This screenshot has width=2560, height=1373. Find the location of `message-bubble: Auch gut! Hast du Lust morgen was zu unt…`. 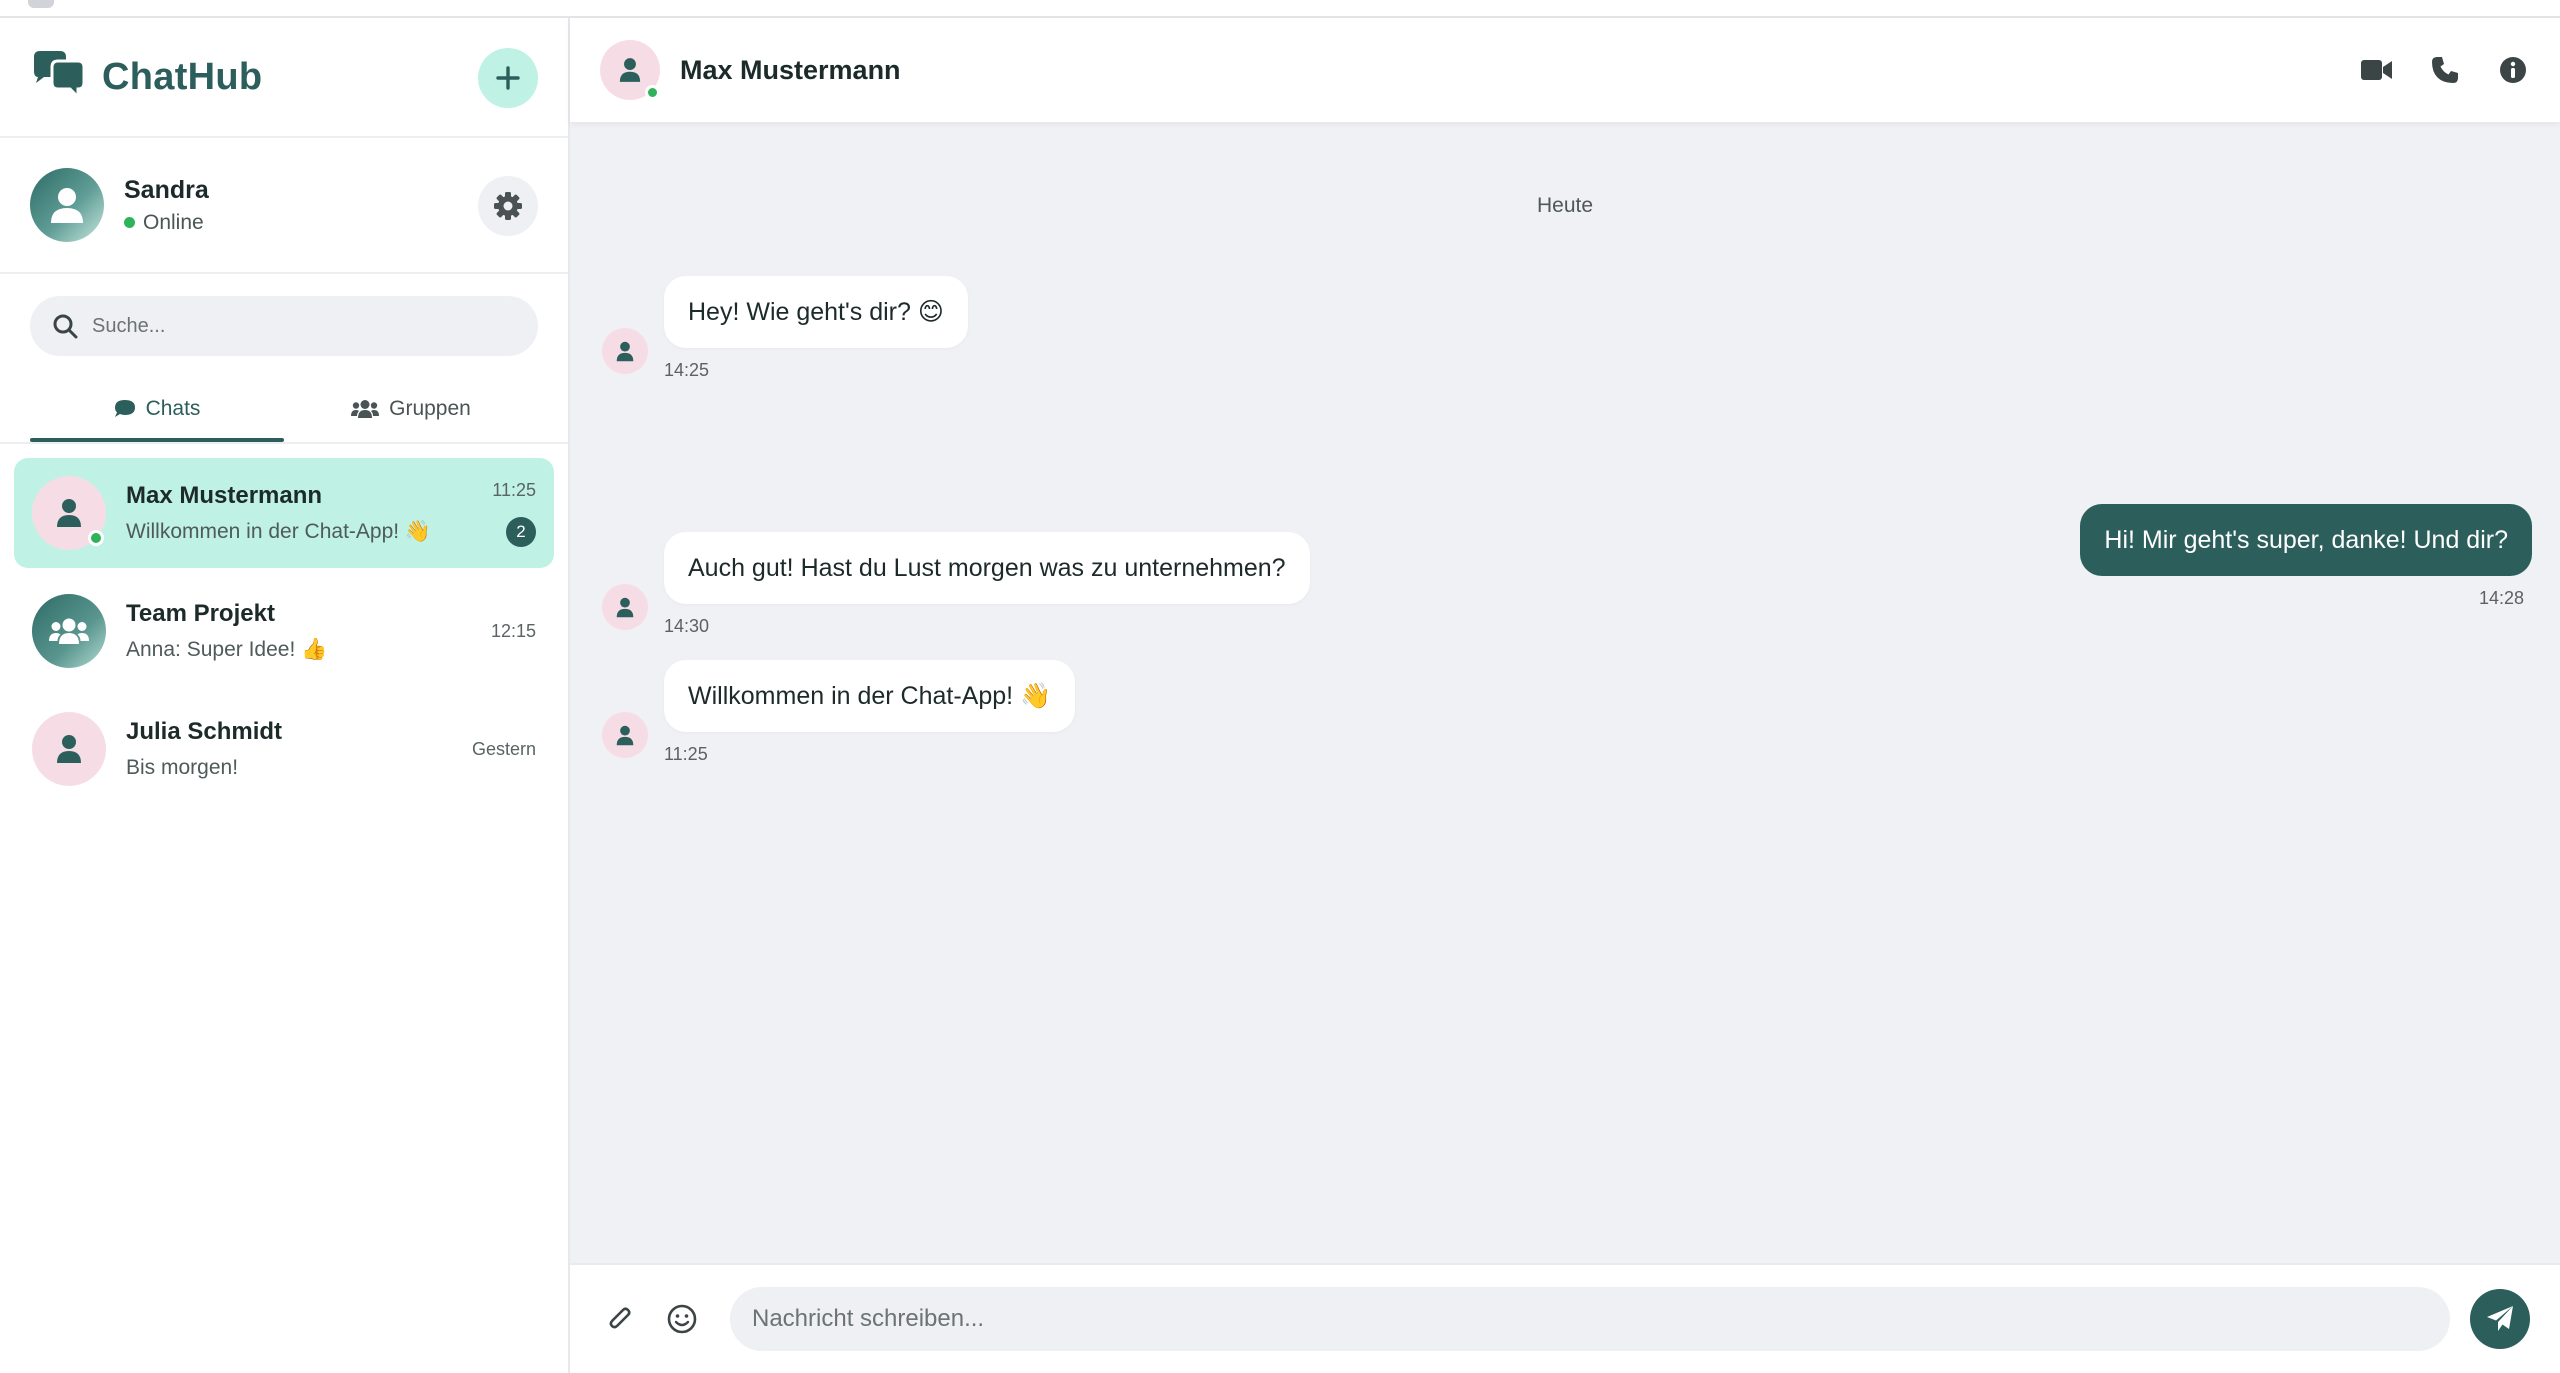

message-bubble: Auch gut! Hast du Lust morgen was zu unt… is located at coordinates (987, 568).